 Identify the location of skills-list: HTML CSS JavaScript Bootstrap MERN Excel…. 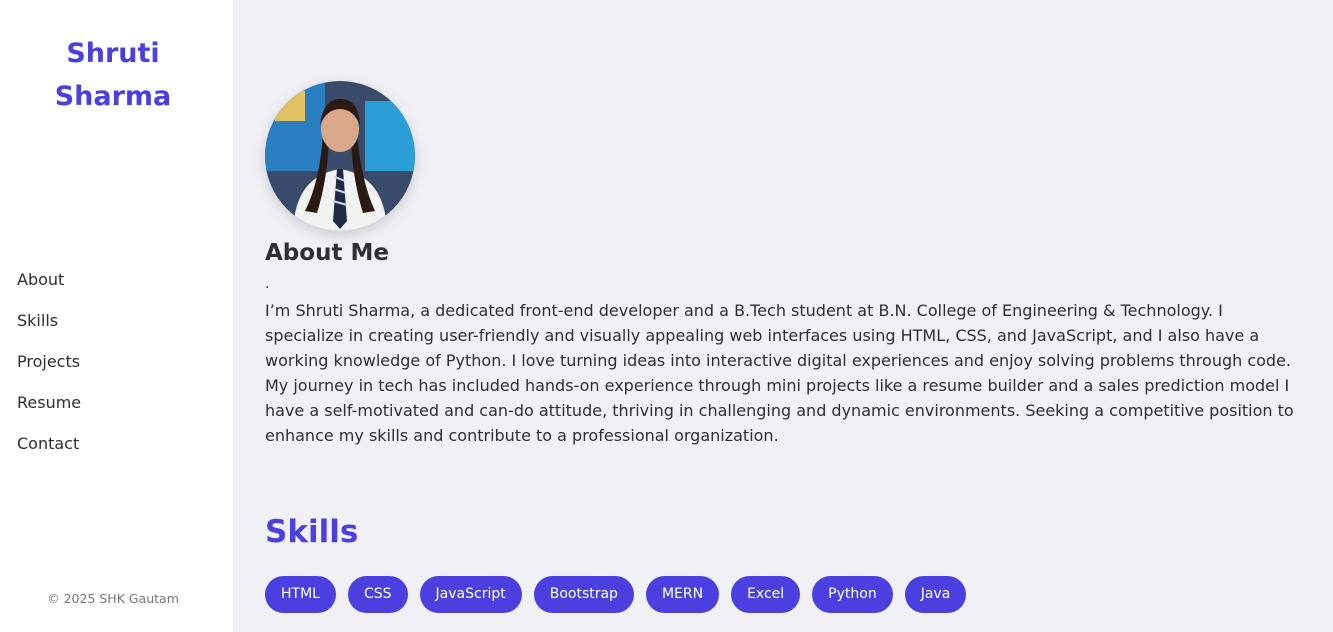
(616, 594).